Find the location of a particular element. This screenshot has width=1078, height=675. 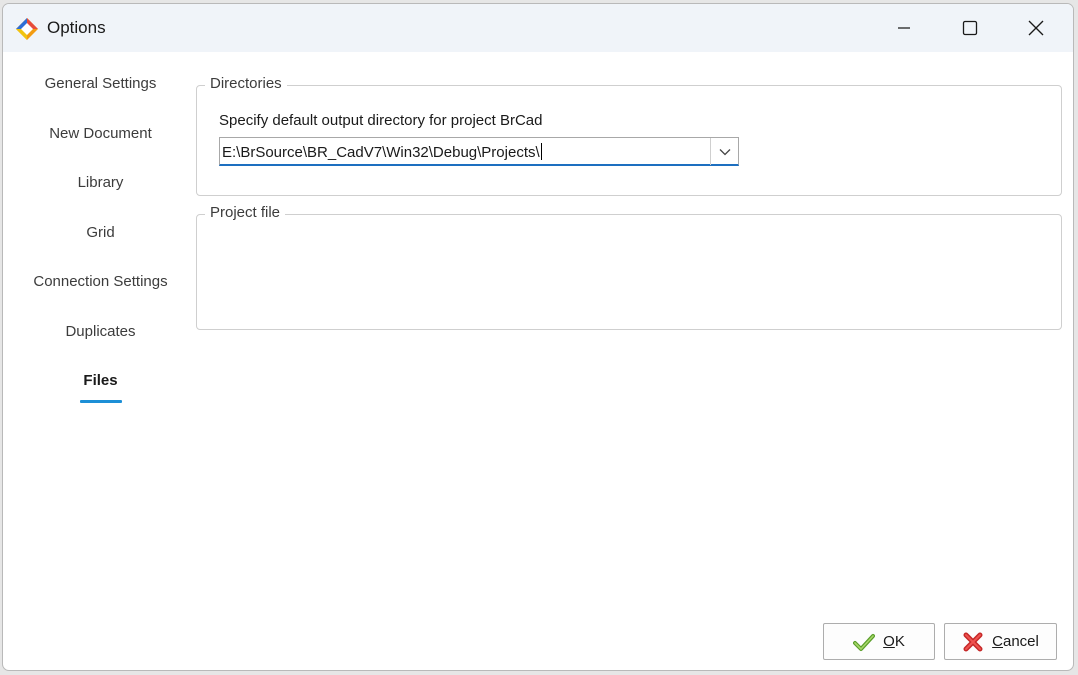

minimize-icon is located at coordinates (904, 28).